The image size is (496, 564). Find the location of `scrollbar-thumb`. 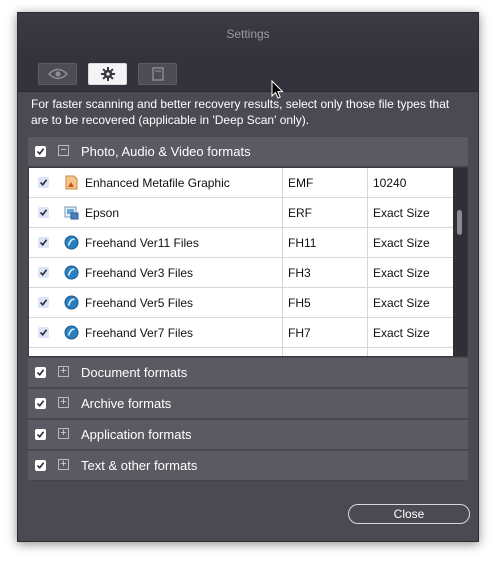

scrollbar-thumb is located at coordinates (459, 222).